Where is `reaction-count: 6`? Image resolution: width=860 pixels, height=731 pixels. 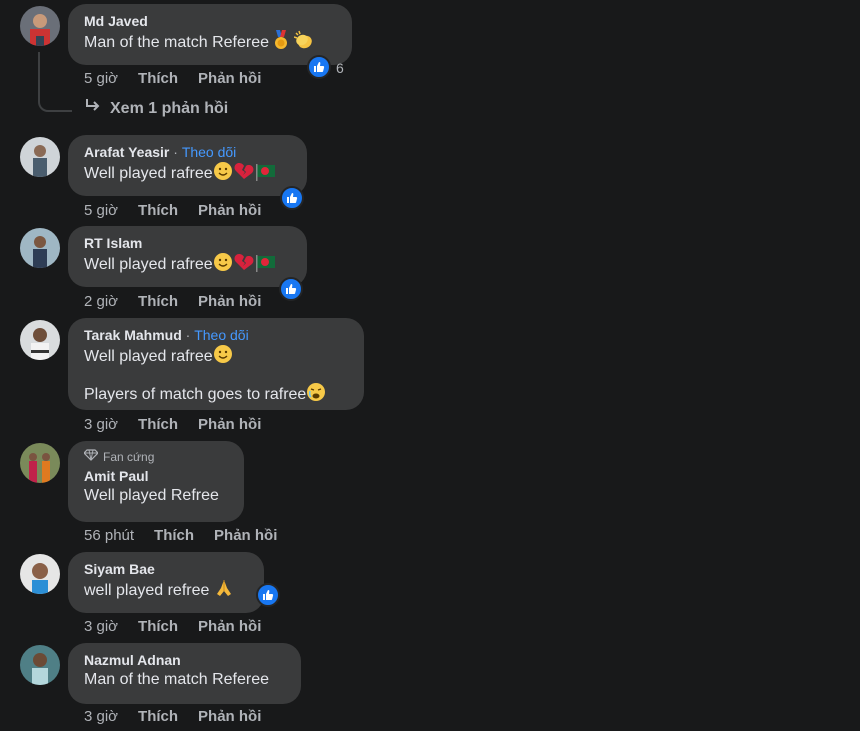
reaction-count: 6 is located at coordinates (340, 68).